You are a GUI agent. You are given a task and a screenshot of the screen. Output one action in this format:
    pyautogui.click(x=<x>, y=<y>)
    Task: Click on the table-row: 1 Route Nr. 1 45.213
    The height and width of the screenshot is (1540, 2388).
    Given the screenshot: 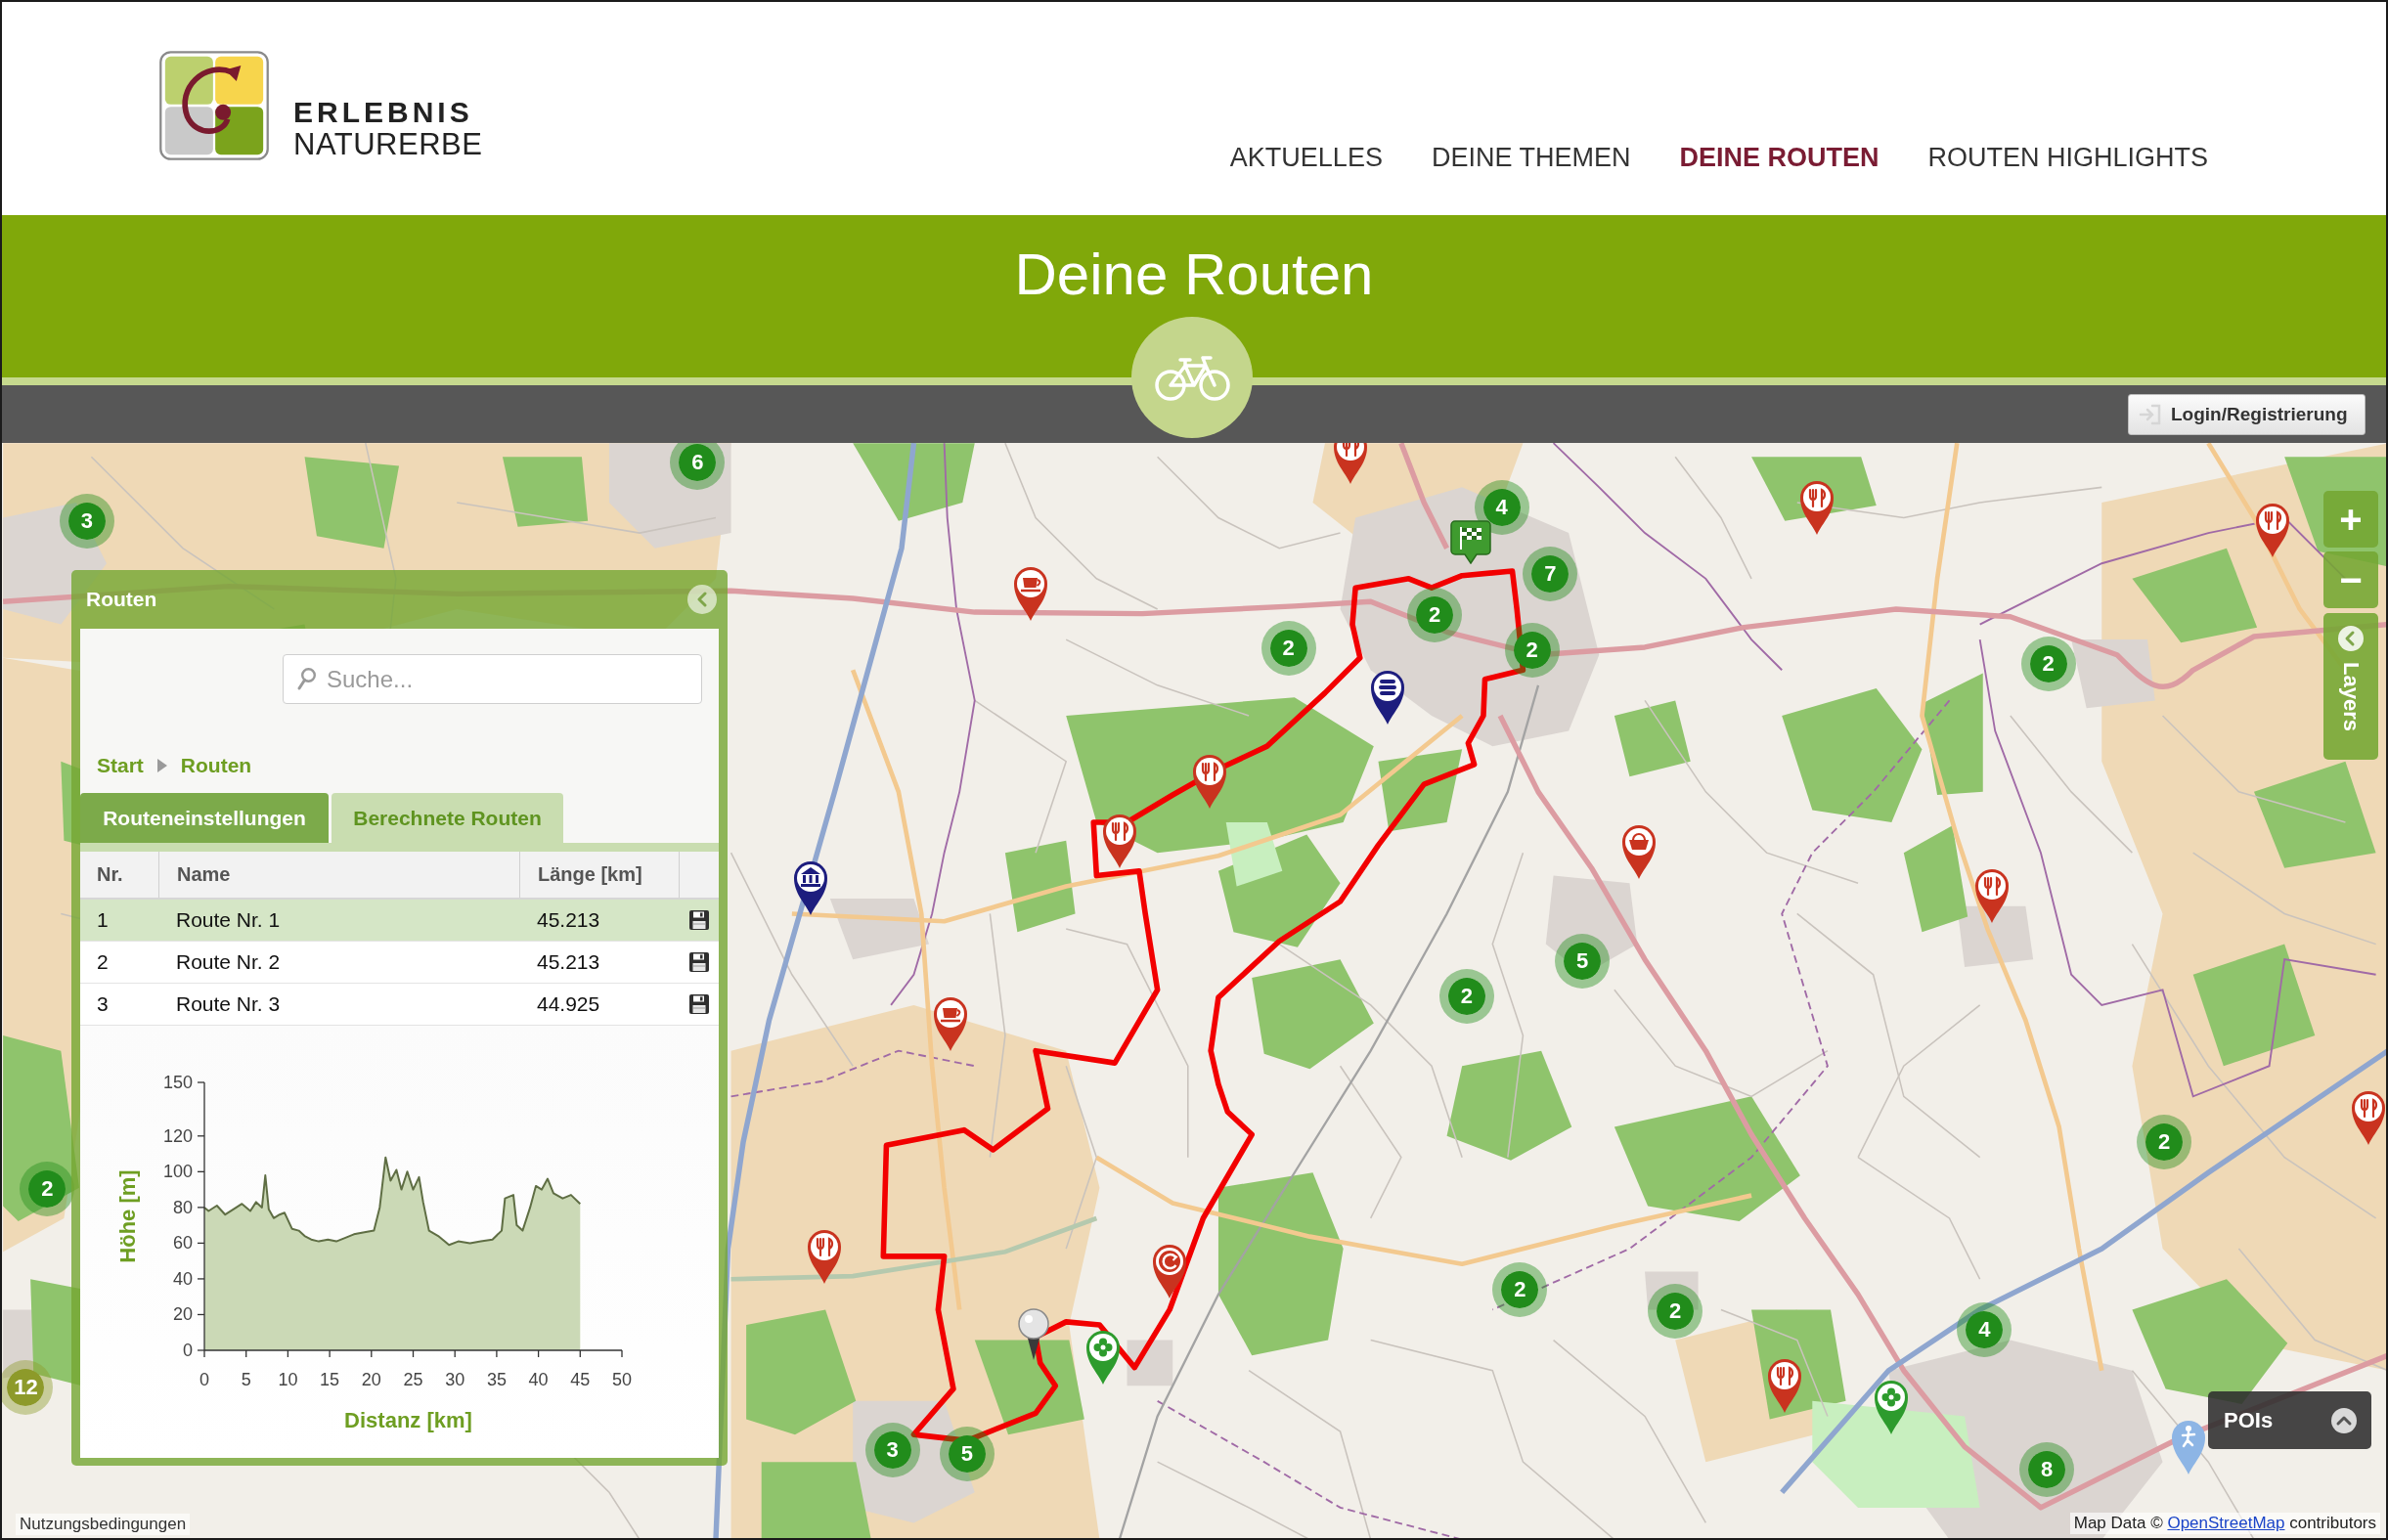 What is the action you would take?
    pyautogui.click(x=399, y=921)
    